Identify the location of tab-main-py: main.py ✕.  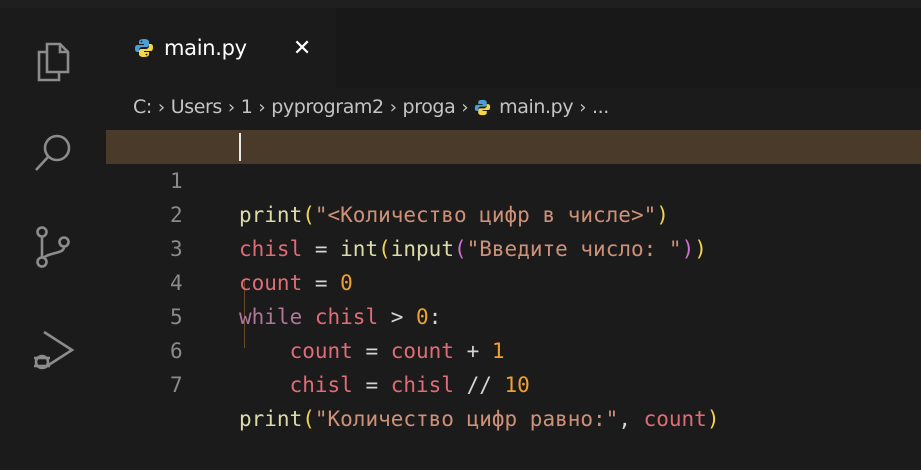
(221, 48).